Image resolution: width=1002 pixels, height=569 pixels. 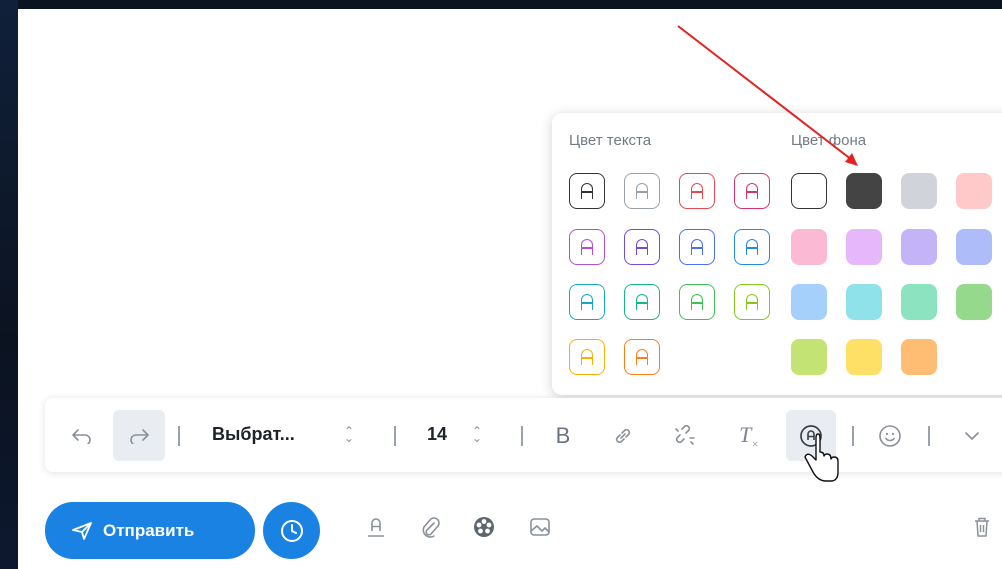 I want to click on text-color-button, so click(x=811, y=436).